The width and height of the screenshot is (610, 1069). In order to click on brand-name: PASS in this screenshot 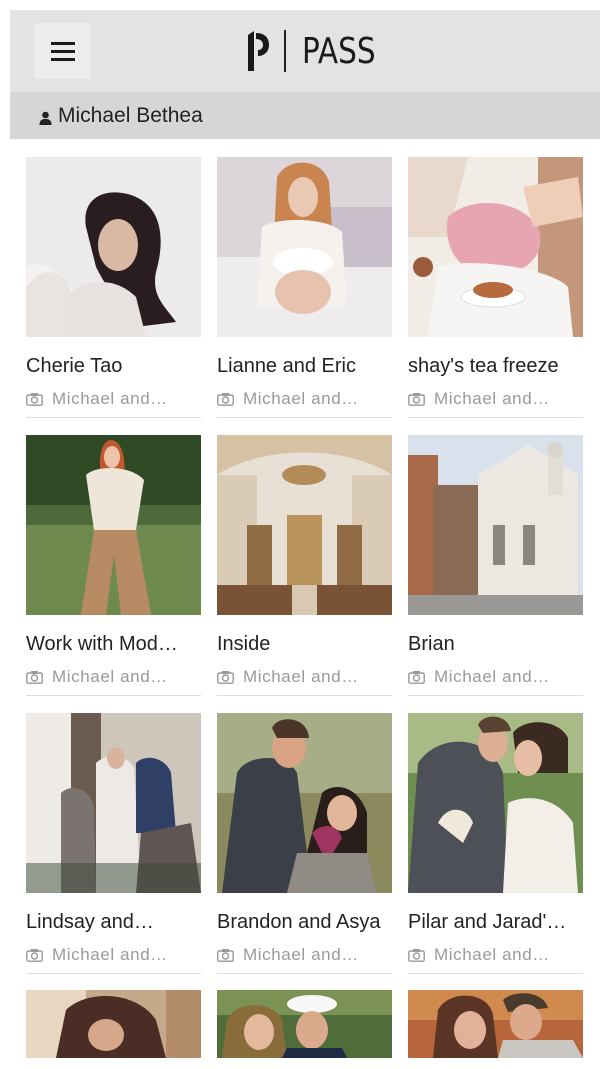, I will do `click(339, 51)`.